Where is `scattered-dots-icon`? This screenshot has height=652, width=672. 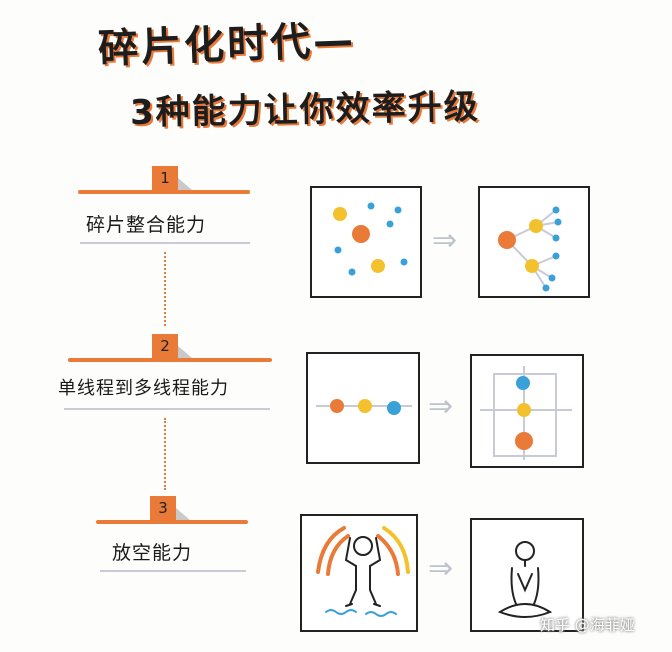 scattered-dots-icon is located at coordinates (370, 239).